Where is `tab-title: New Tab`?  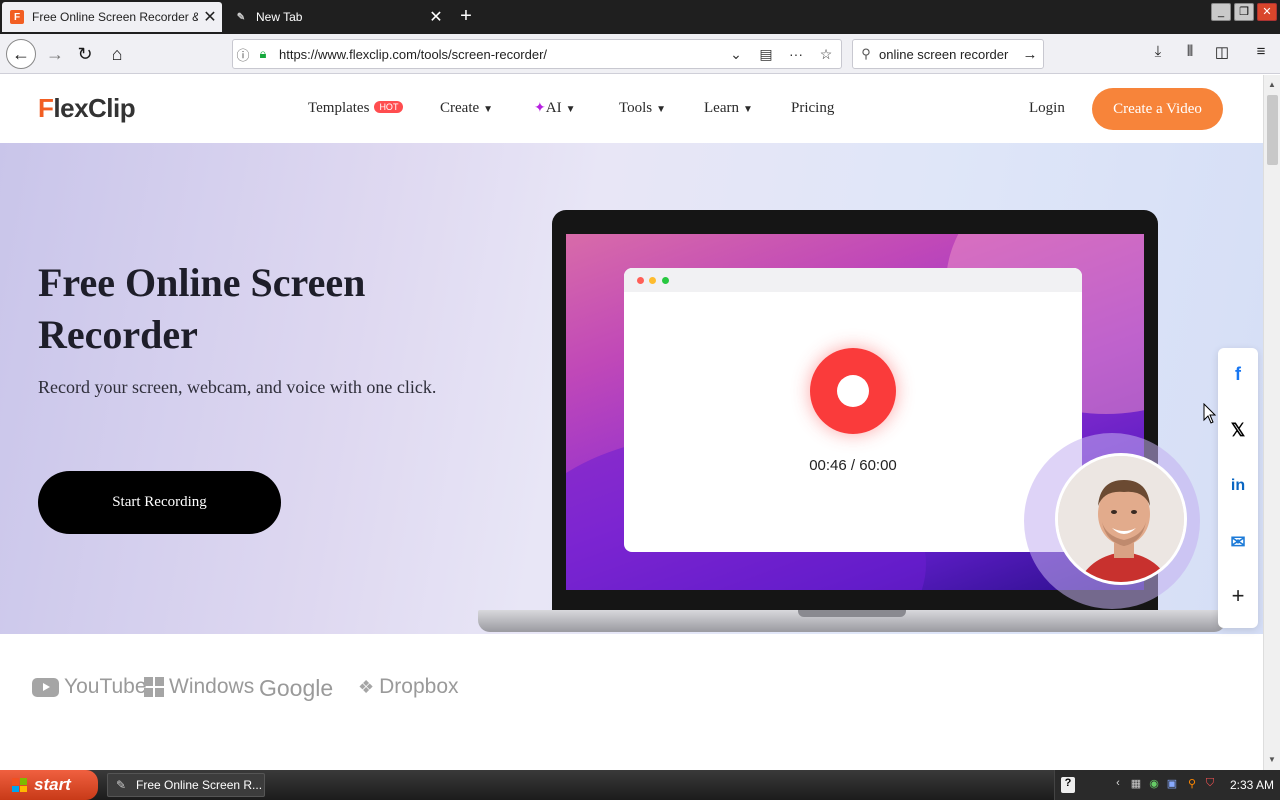
tab-title: New Tab is located at coordinates (279, 17).